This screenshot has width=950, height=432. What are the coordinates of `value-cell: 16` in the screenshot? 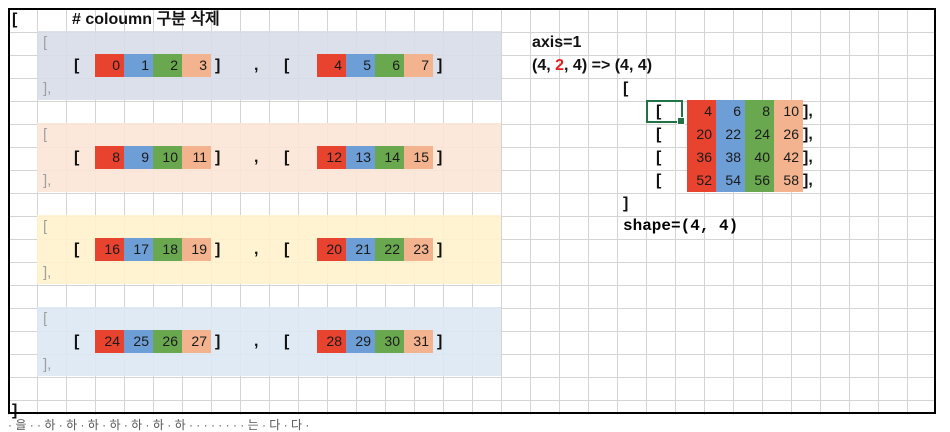 It's located at (109, 249).